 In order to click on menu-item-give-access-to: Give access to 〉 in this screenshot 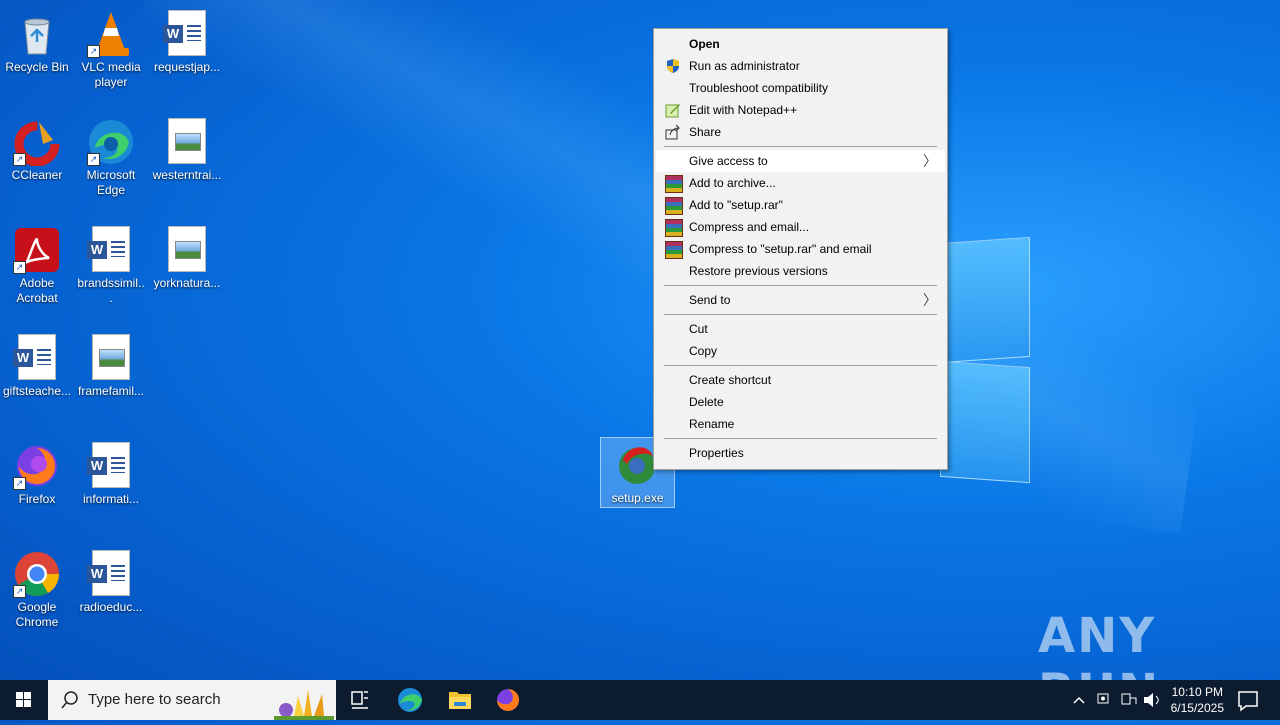, I will do `click(800, 161)`.